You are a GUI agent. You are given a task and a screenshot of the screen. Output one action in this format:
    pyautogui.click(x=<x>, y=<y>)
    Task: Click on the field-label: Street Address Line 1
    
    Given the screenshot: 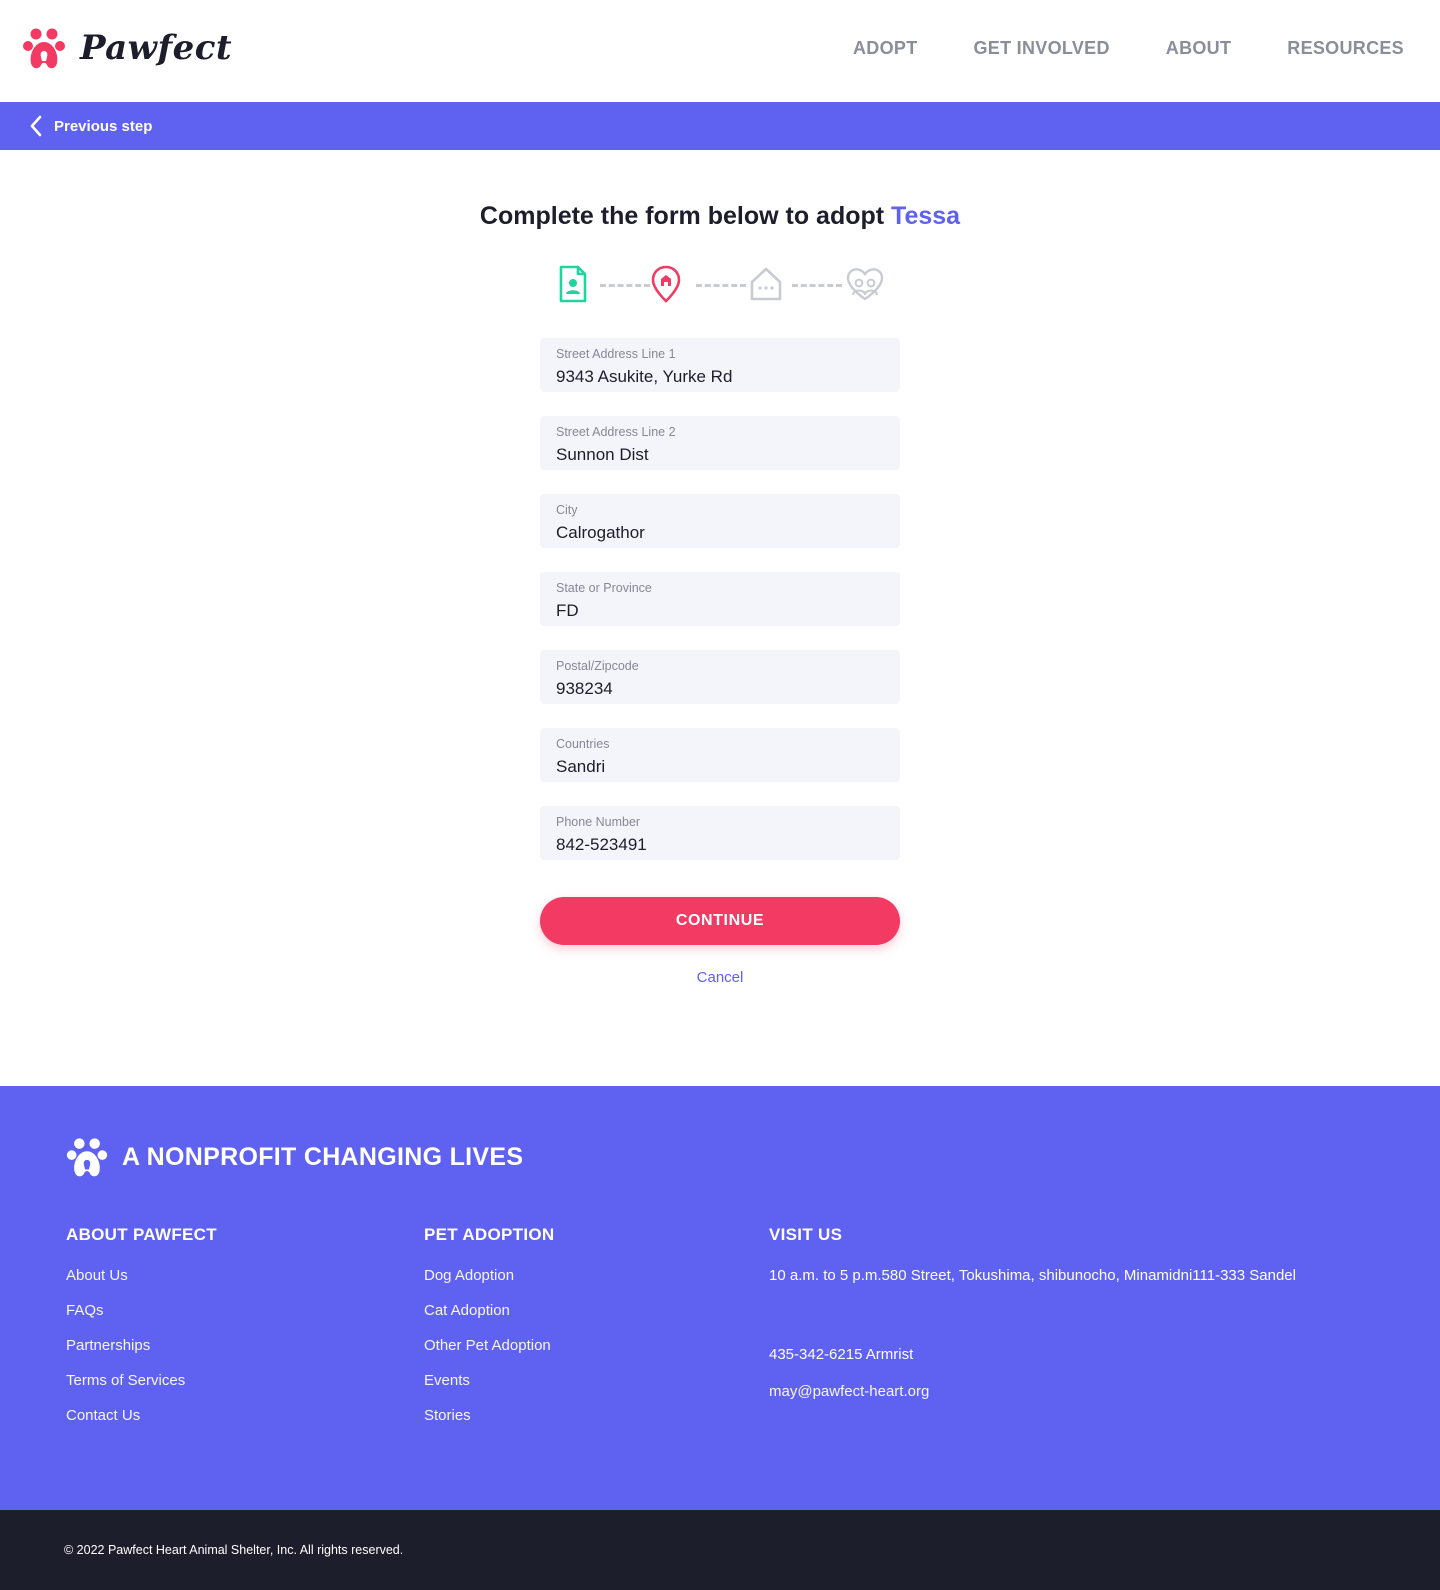 What is the action you would take?
    pyautogui.click(x=616, y=354)
    